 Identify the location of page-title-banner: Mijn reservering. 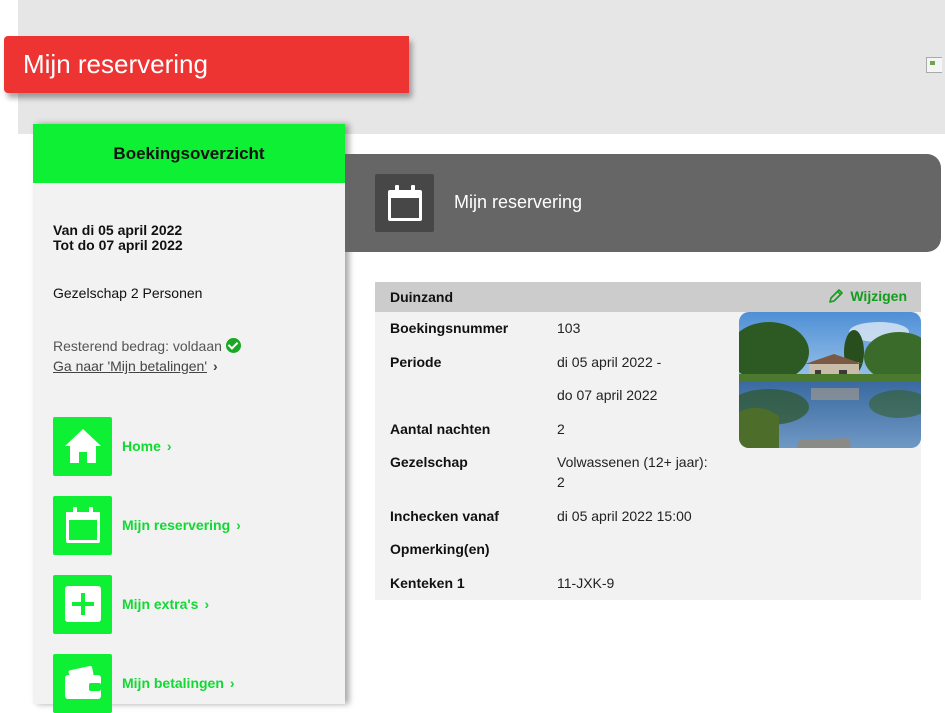
(206, 64).